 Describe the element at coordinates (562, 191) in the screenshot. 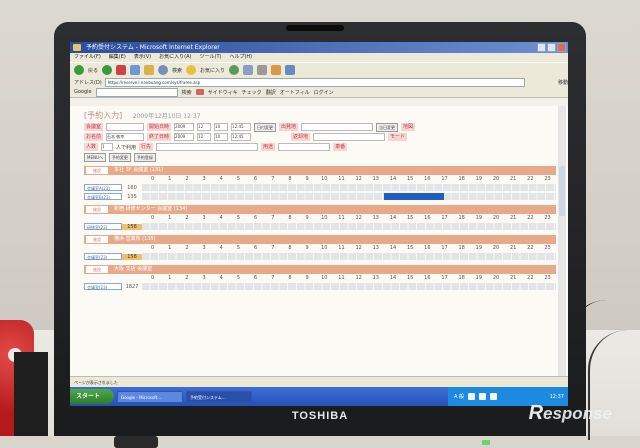

I see `scrollbar-thumb` at that location.